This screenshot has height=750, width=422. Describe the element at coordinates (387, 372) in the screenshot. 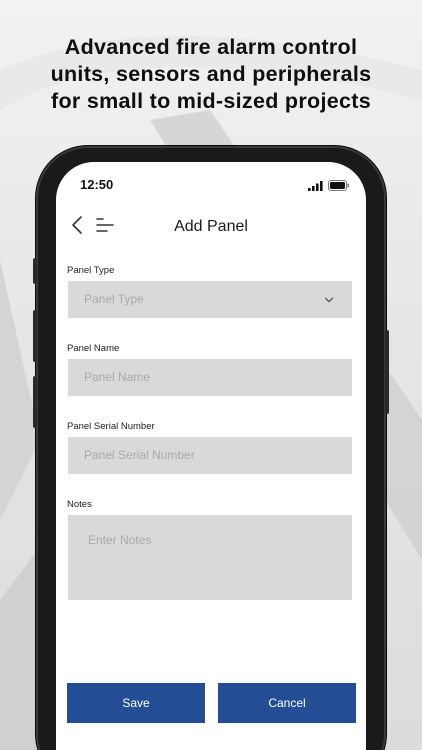

I see `phone-power-button` at that location.